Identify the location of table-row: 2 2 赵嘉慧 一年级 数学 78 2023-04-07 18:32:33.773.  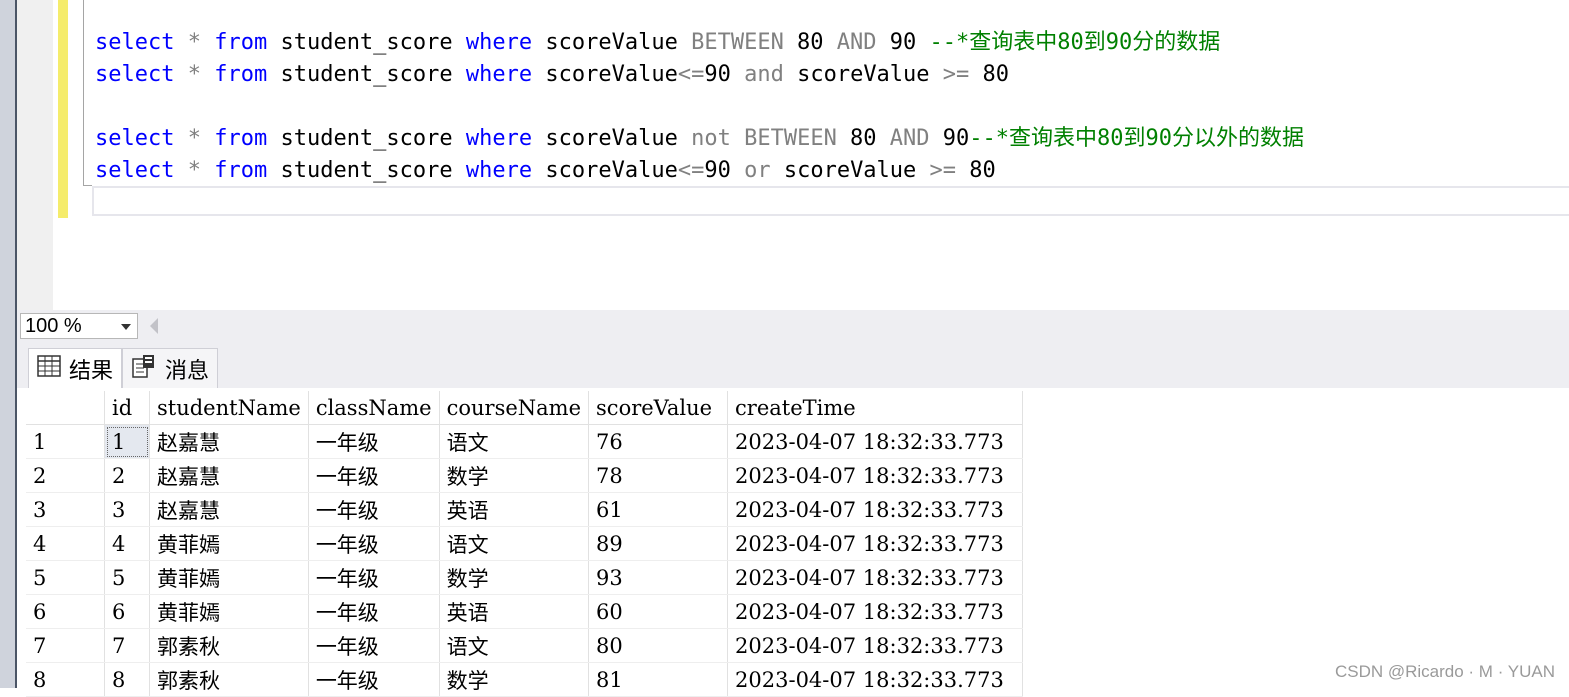
(525, 475).